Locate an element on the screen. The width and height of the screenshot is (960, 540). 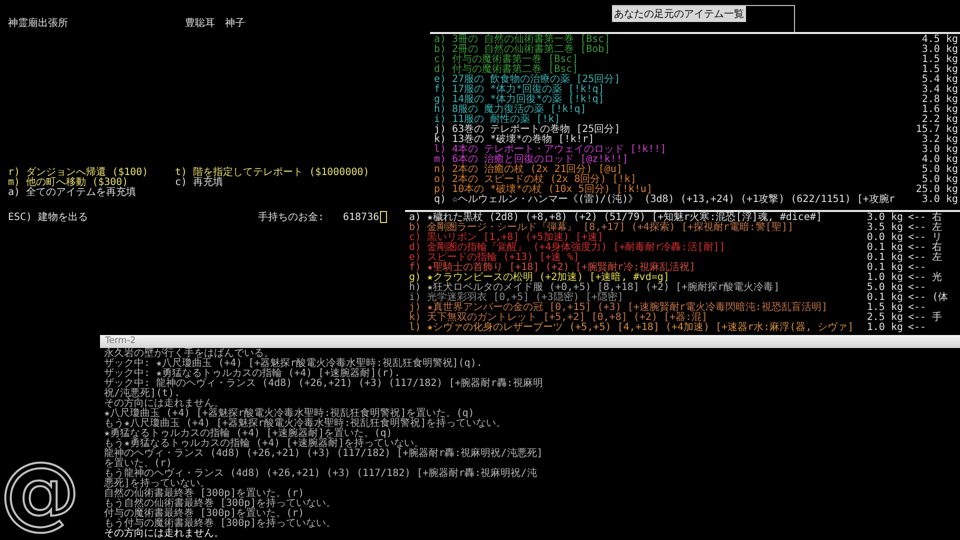
log-line: 悪死]を持っていない。 is located at coordinates (157, 484).